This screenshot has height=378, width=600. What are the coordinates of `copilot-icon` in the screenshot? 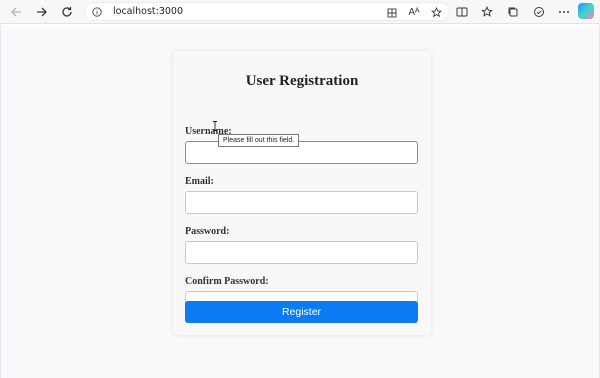 It's located at (586, 11).